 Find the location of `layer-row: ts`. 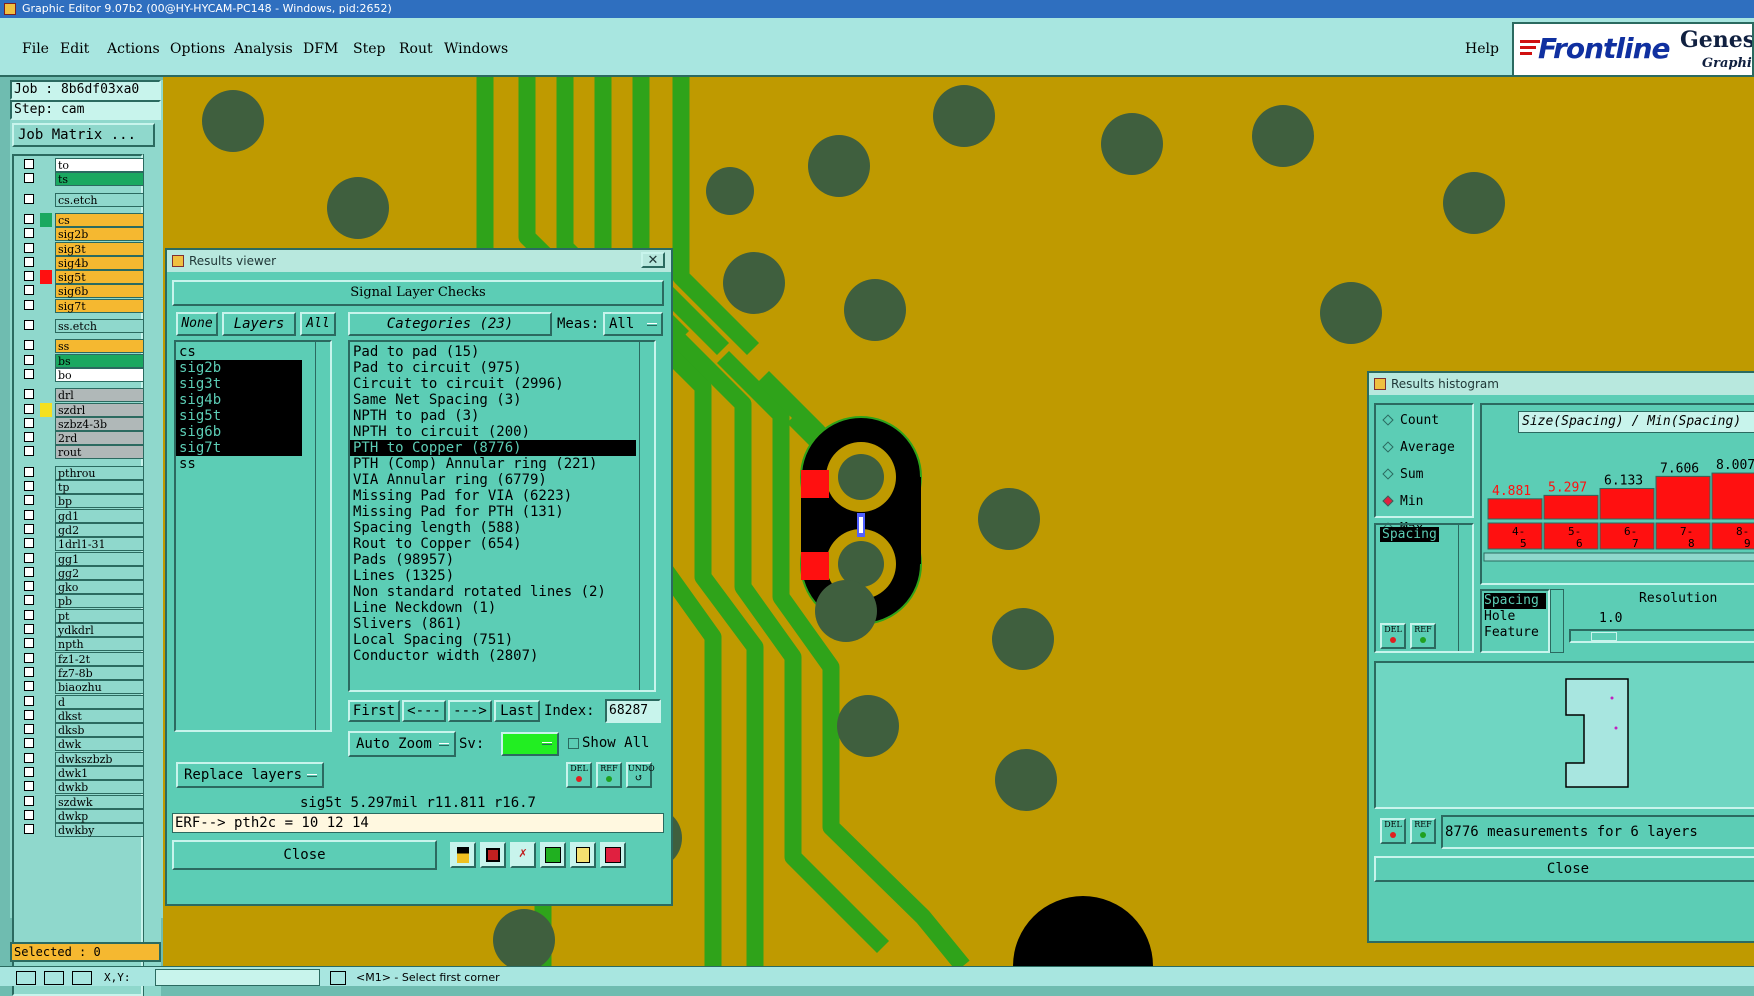

layer-row: ts is located at coordinates (82, 179).